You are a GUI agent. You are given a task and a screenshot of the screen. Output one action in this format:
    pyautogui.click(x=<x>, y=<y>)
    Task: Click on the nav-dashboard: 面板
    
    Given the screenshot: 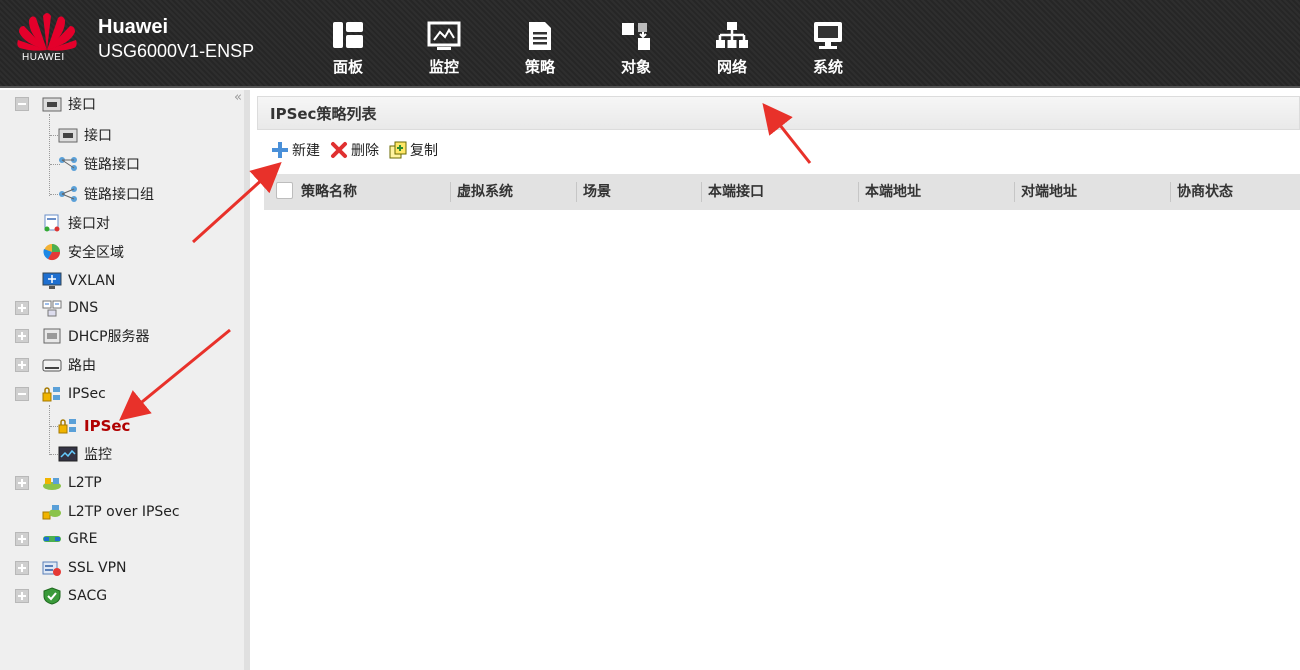 What is the action you would take?
    pyautogui.click(x=348, y=48)
    